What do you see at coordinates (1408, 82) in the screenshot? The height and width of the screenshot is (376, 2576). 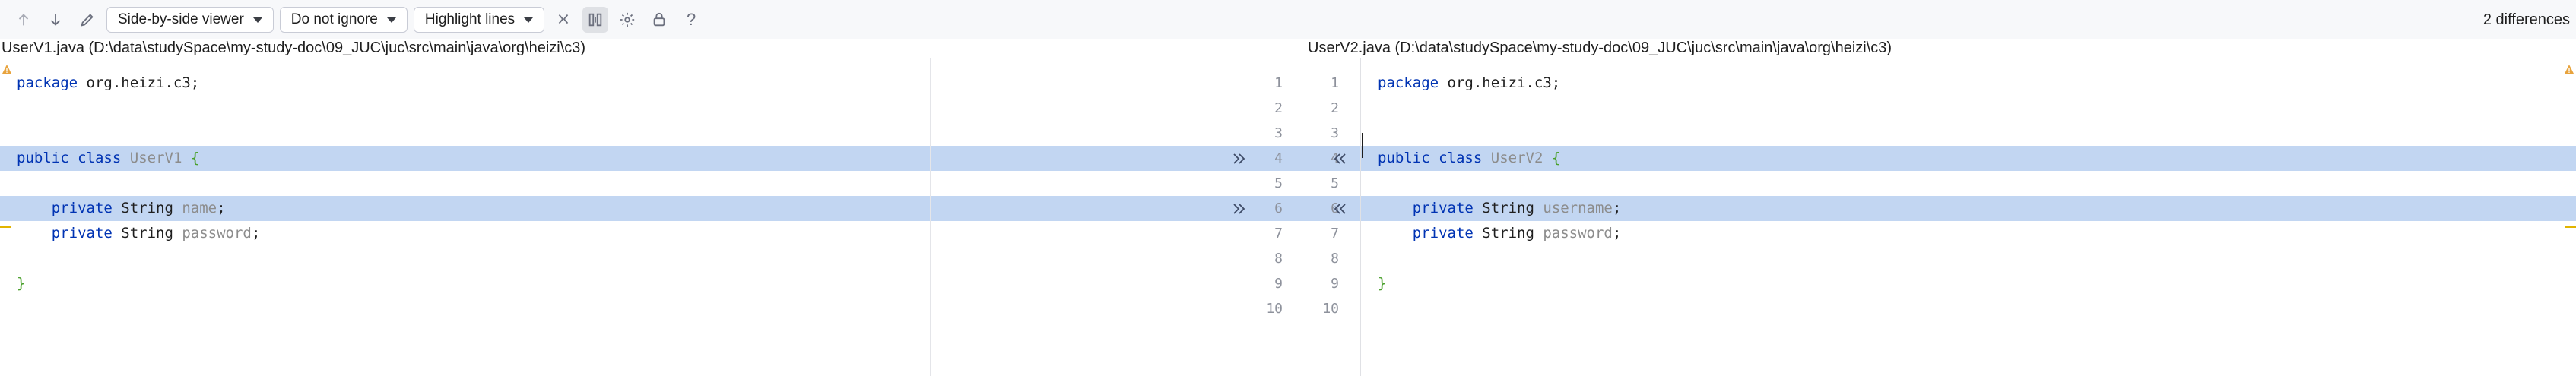 I see `code-token: package` at bounding box center [1408, 82].